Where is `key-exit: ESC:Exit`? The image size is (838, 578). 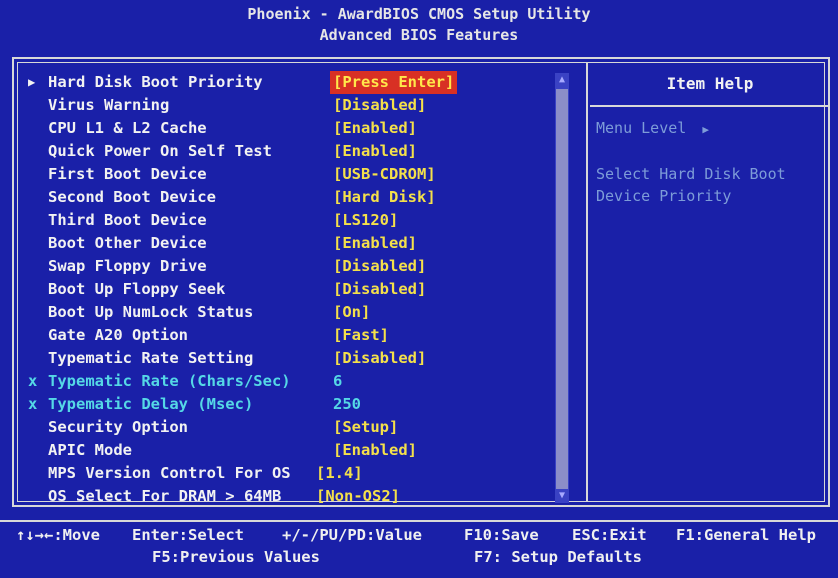 key-exit: ESC:Exit is located at coordinates (609, 535).